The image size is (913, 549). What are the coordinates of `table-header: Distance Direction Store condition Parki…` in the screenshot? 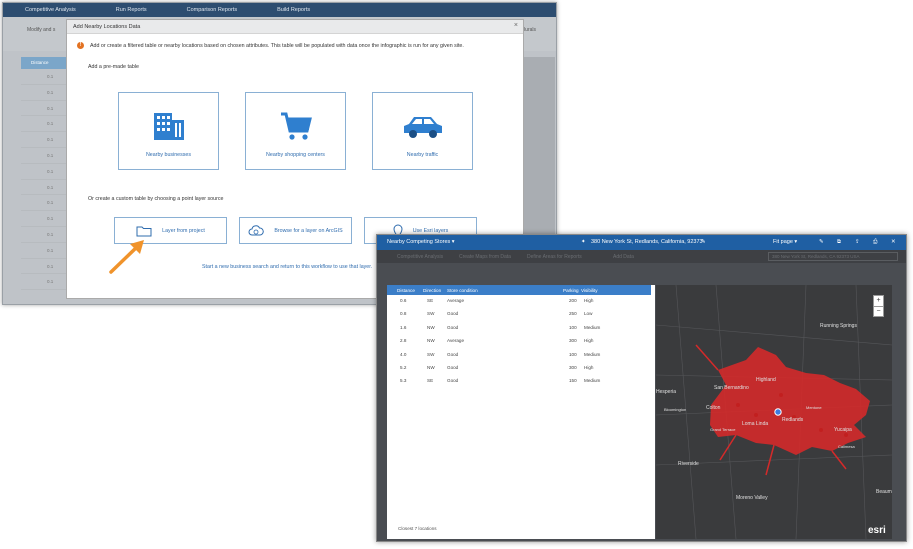 It's located at (519, 290).